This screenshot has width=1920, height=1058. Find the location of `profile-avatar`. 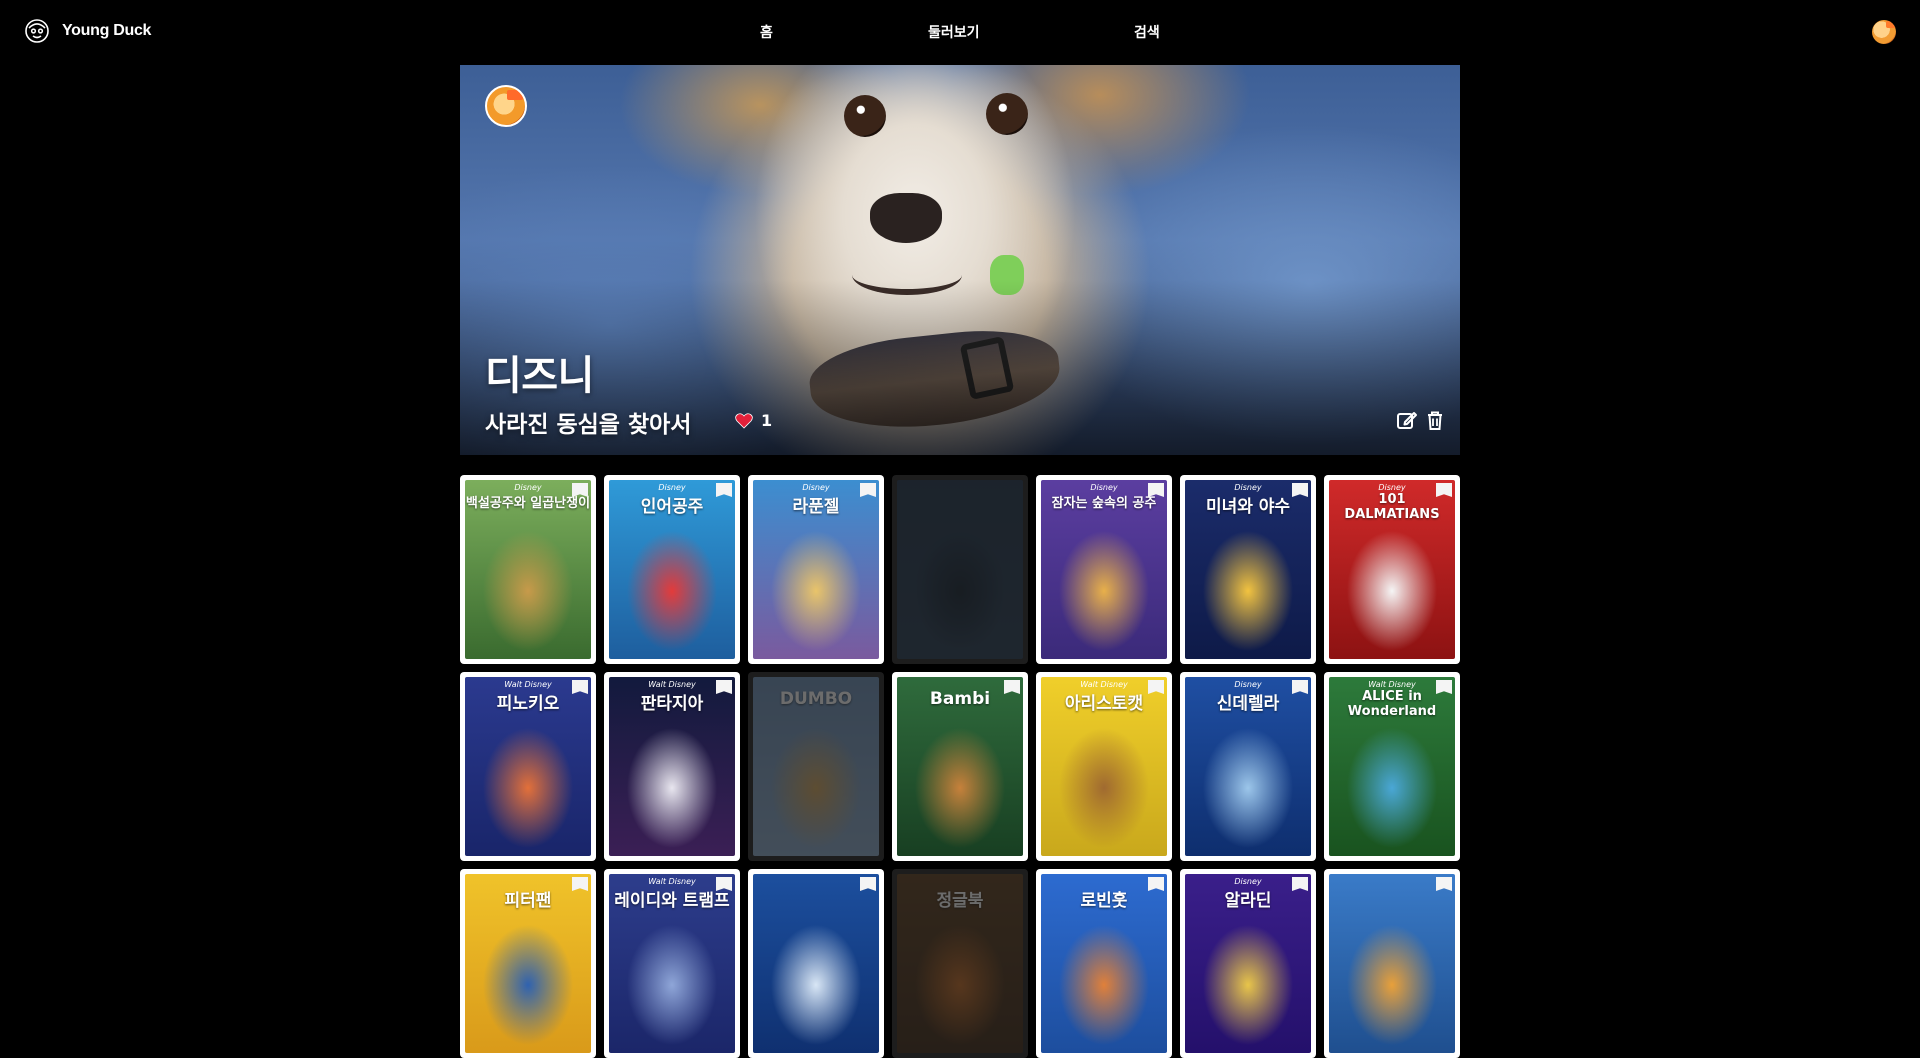

profile-avatar is located at coordinates (1884, 32).